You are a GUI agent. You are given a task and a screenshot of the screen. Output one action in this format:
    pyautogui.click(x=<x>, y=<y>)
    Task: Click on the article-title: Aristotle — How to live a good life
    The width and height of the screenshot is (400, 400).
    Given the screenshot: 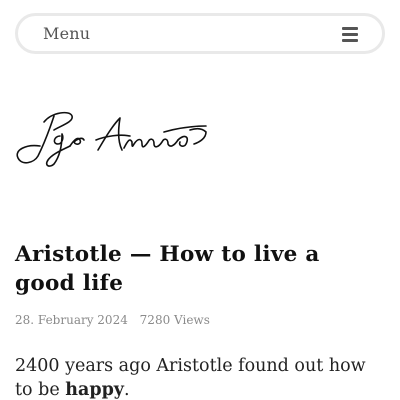 What is the action you would take?
    pyautogui.click(x=200, y=269)
    